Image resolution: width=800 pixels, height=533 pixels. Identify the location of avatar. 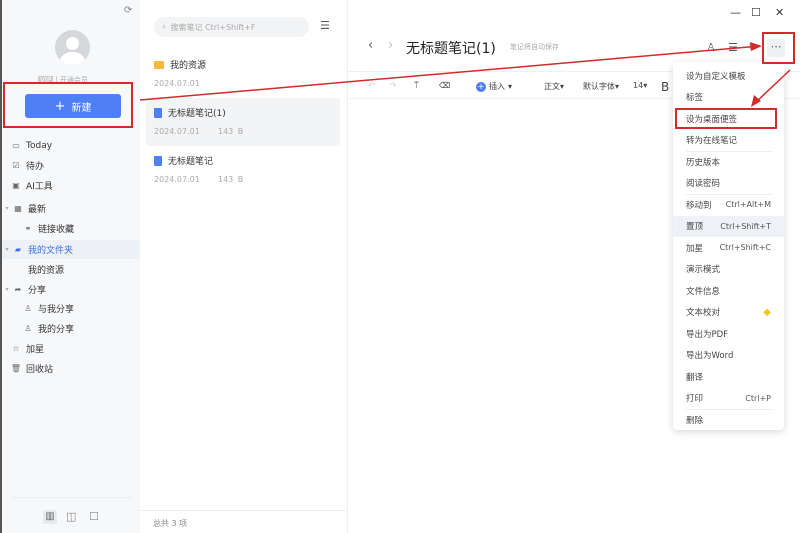
(72, 47).